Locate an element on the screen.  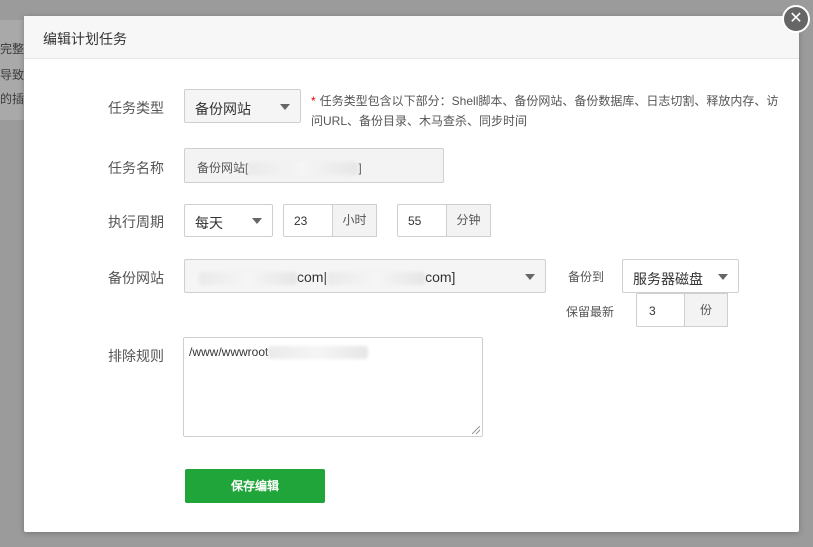
save-button: 保存编辑 is located at coordinates (255, 486).